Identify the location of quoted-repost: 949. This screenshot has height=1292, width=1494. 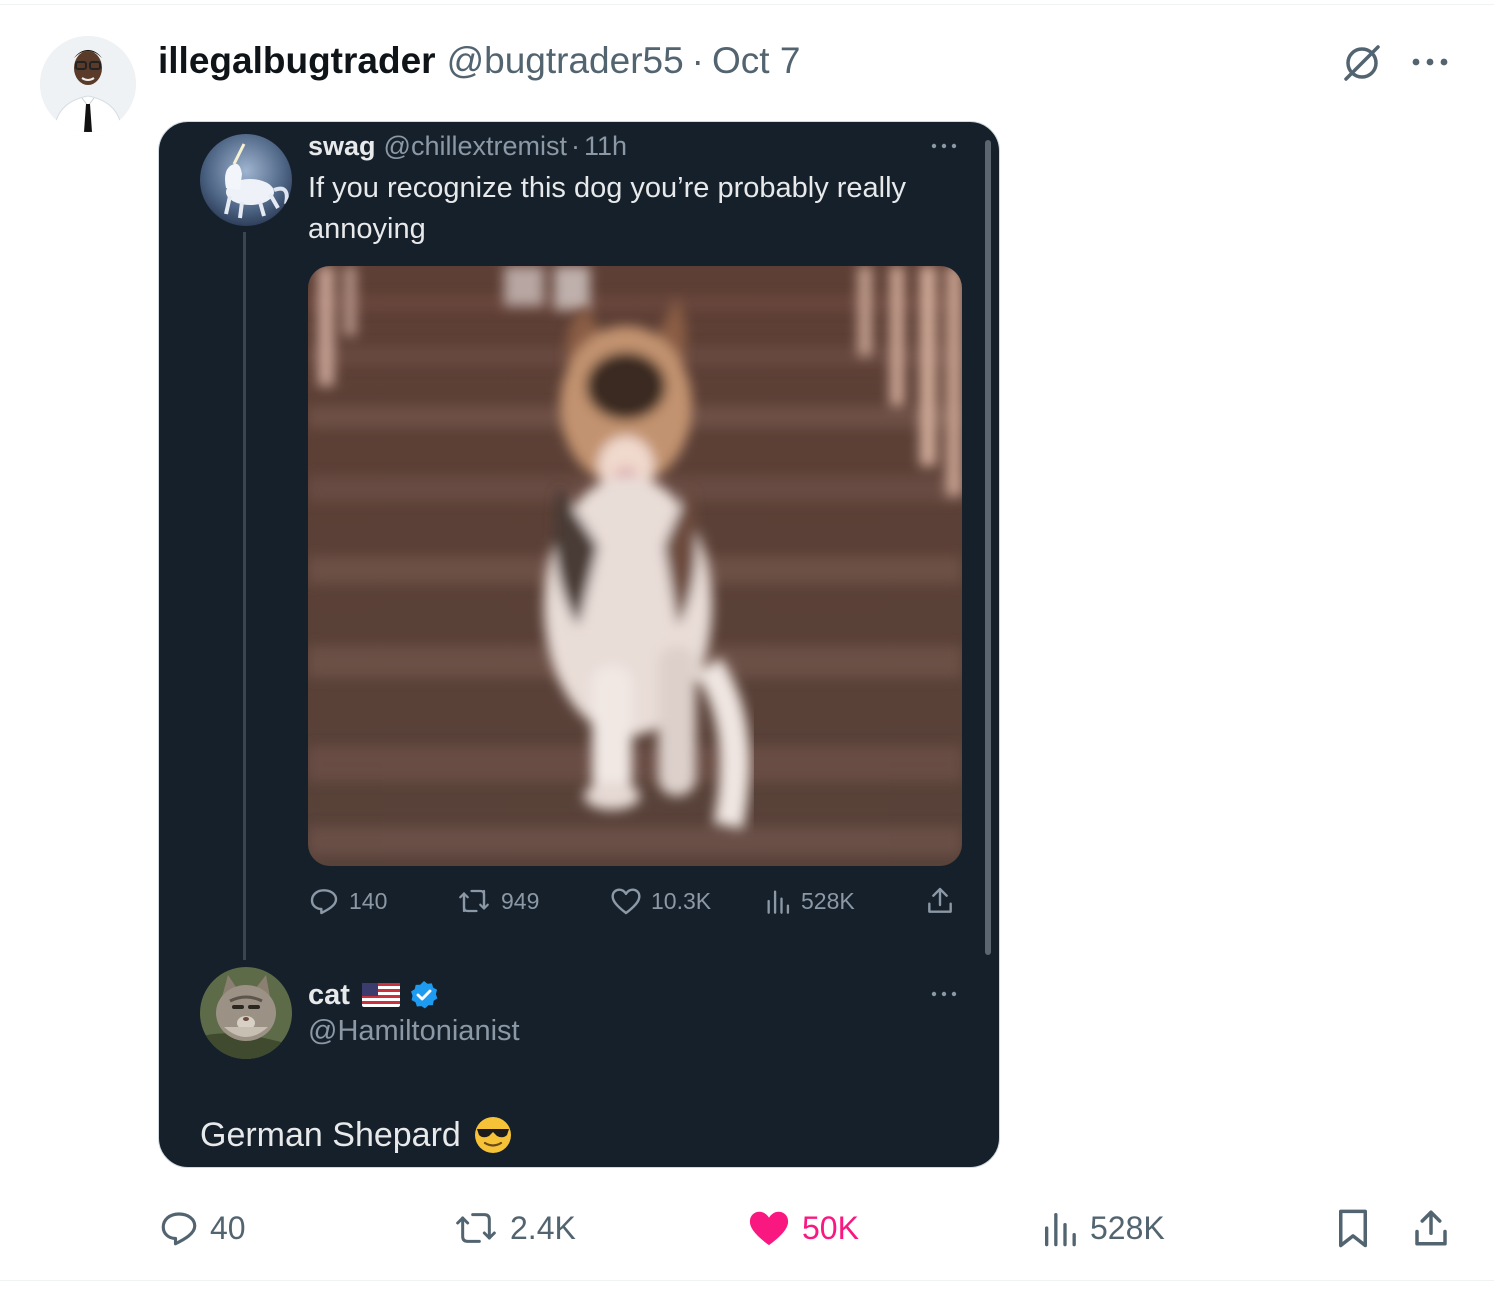
(497, 901).